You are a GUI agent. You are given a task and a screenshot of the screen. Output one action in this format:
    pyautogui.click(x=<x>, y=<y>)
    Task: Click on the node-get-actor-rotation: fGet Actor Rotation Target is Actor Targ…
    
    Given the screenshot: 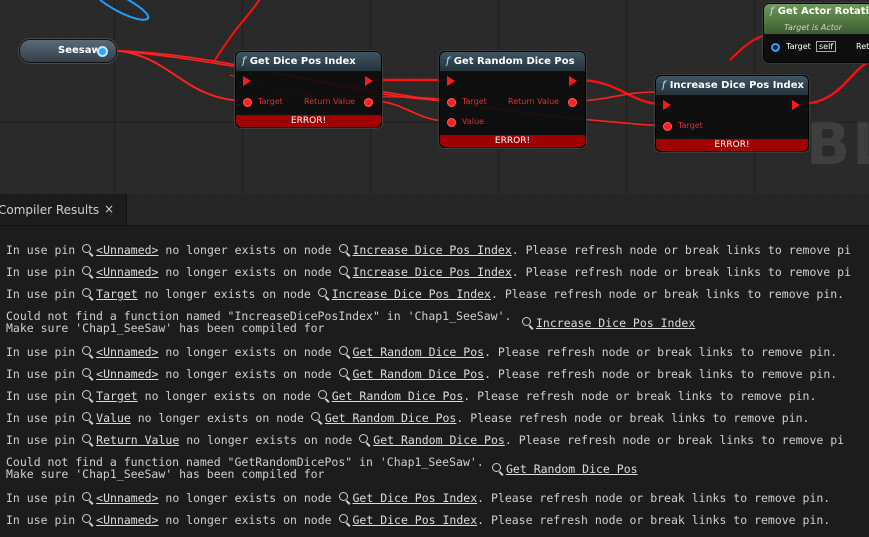 What is the action you would take?
    pyautogui.click(x=816, y=33)
    